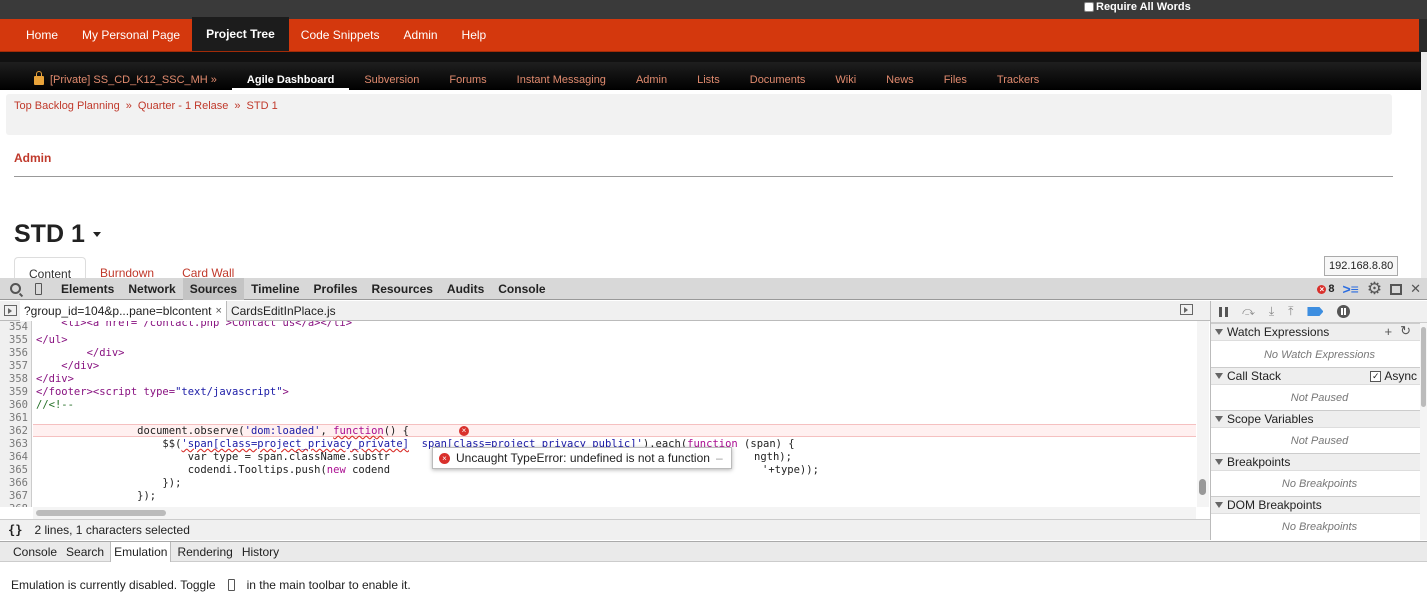 The height and width of the screenshot is (597, 1427). What do you see at coordinates (240, 34) in the screenshot?
I see `nav-project-tree: Project Tree` at bounding box center [240, 34].